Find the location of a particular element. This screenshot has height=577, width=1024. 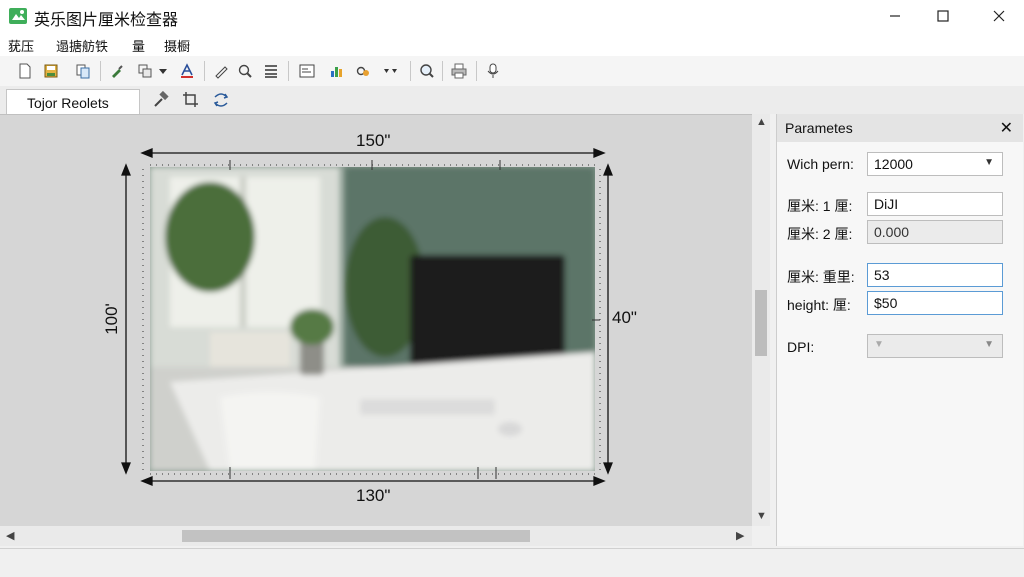

more-dropdown-icon is located at coordinates (392, 71).